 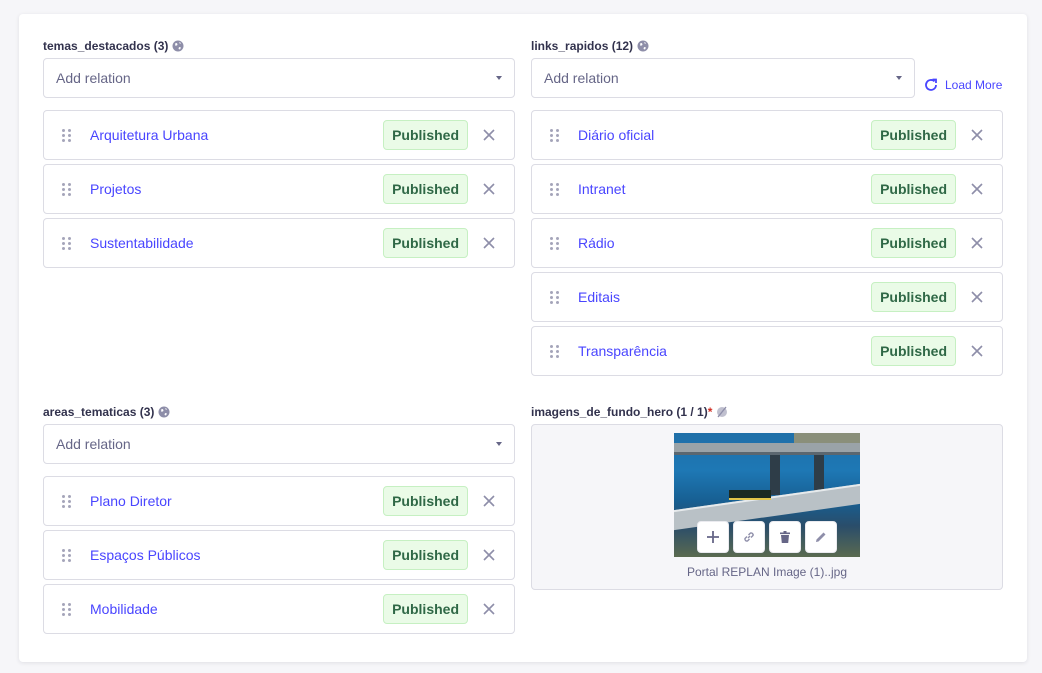 I want to click on relation-link: Arquitetura Urbana, so click(x=236, y=135).